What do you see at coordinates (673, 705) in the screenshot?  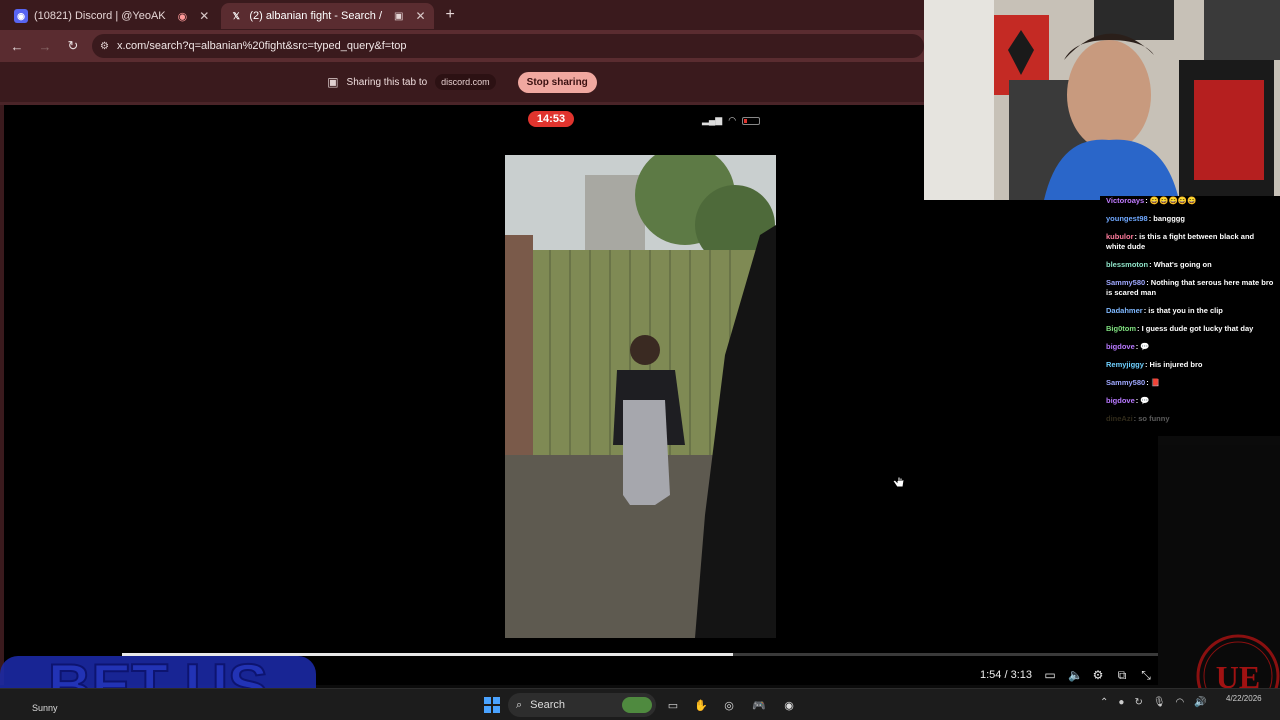 I see `task-view-icon: ▭` at bounding box center [673, 705].